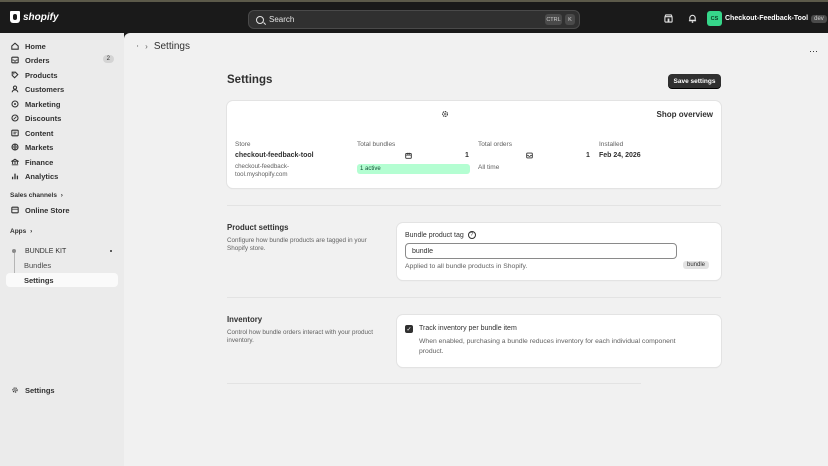 Image resolution: width=828 pixels, height=466 pixels. What do you see at coordinates (495, 144) in the screenshot?
I see `total-orders-label: Total orders` at bounding box center [495, 144].